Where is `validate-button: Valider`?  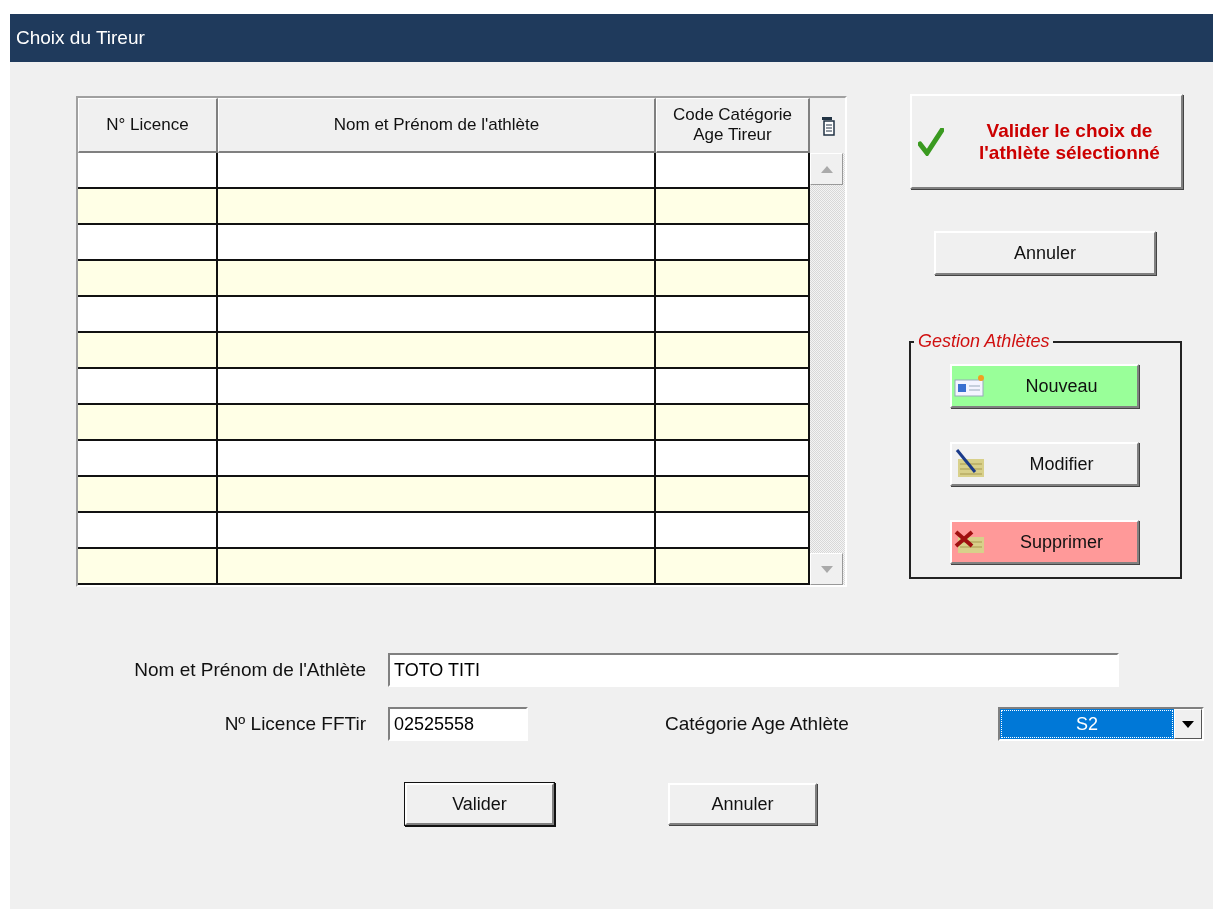 validate-button: Valider is located at coordinates (479, 804).